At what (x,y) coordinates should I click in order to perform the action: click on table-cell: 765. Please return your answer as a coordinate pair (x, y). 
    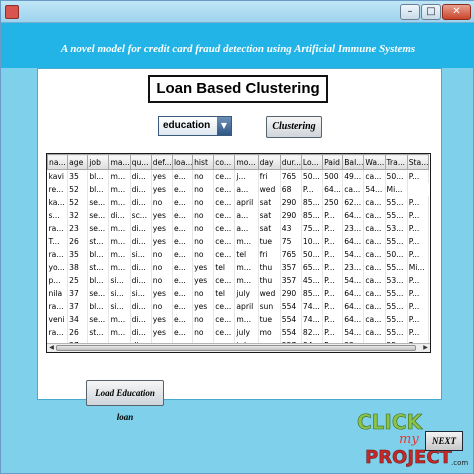
    Looking at the image, I should click on (291, 254).